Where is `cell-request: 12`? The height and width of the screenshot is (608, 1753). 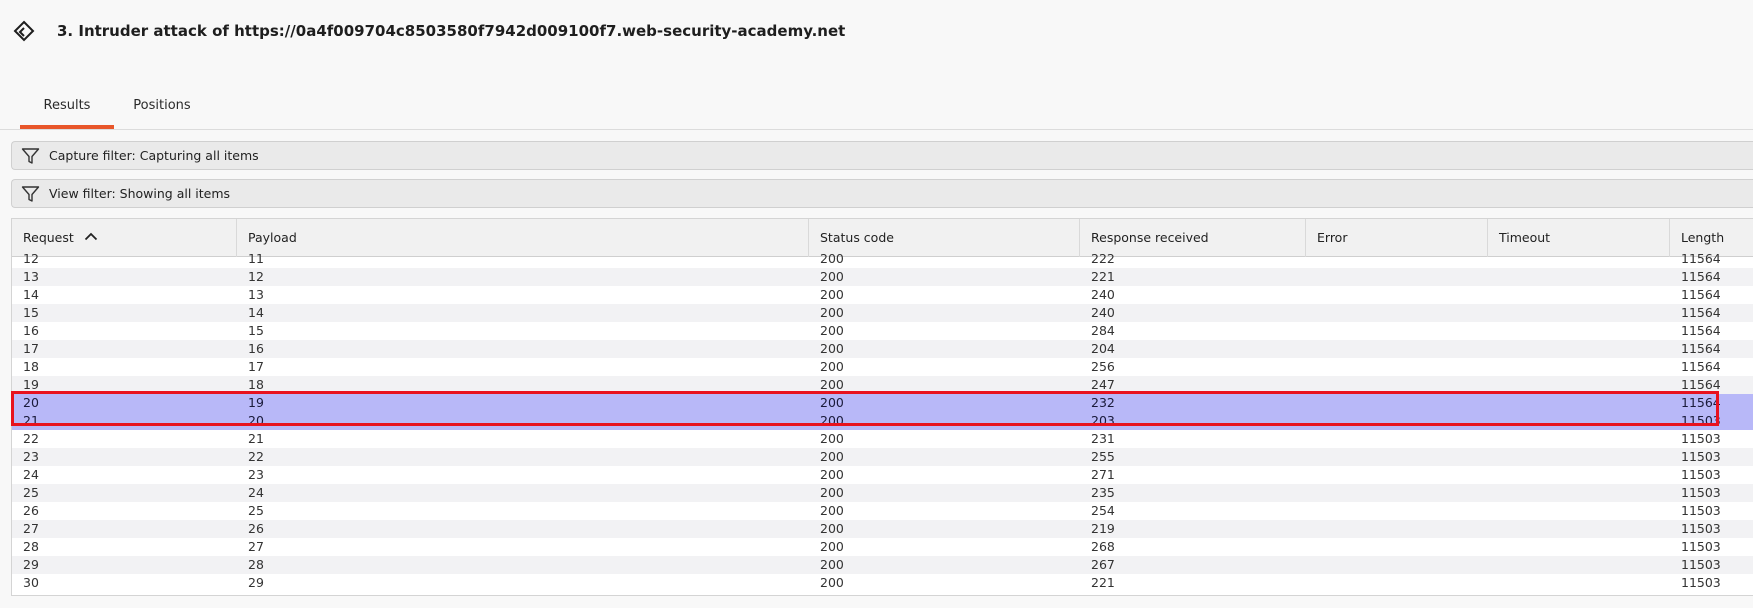
cell-request: 12 is located at coordinates (31, 258).